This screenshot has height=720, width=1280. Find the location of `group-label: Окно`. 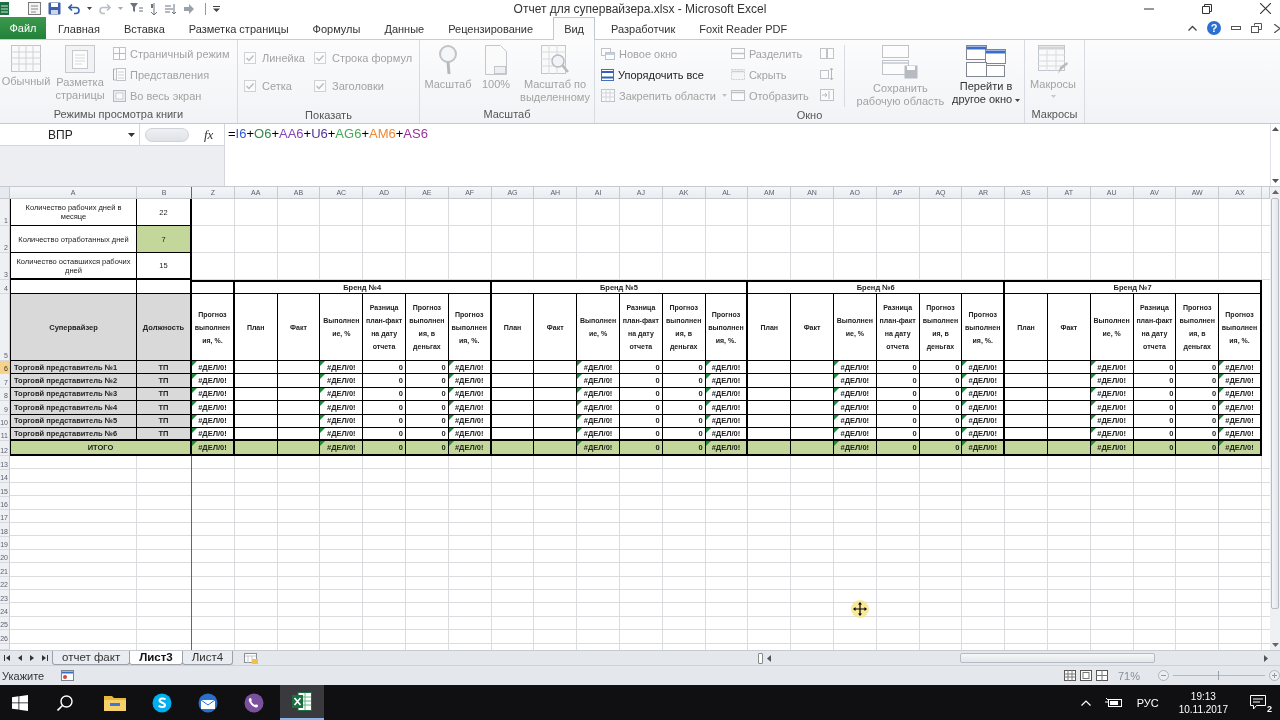

group-label: Окно is located at coordinates (809, 115).